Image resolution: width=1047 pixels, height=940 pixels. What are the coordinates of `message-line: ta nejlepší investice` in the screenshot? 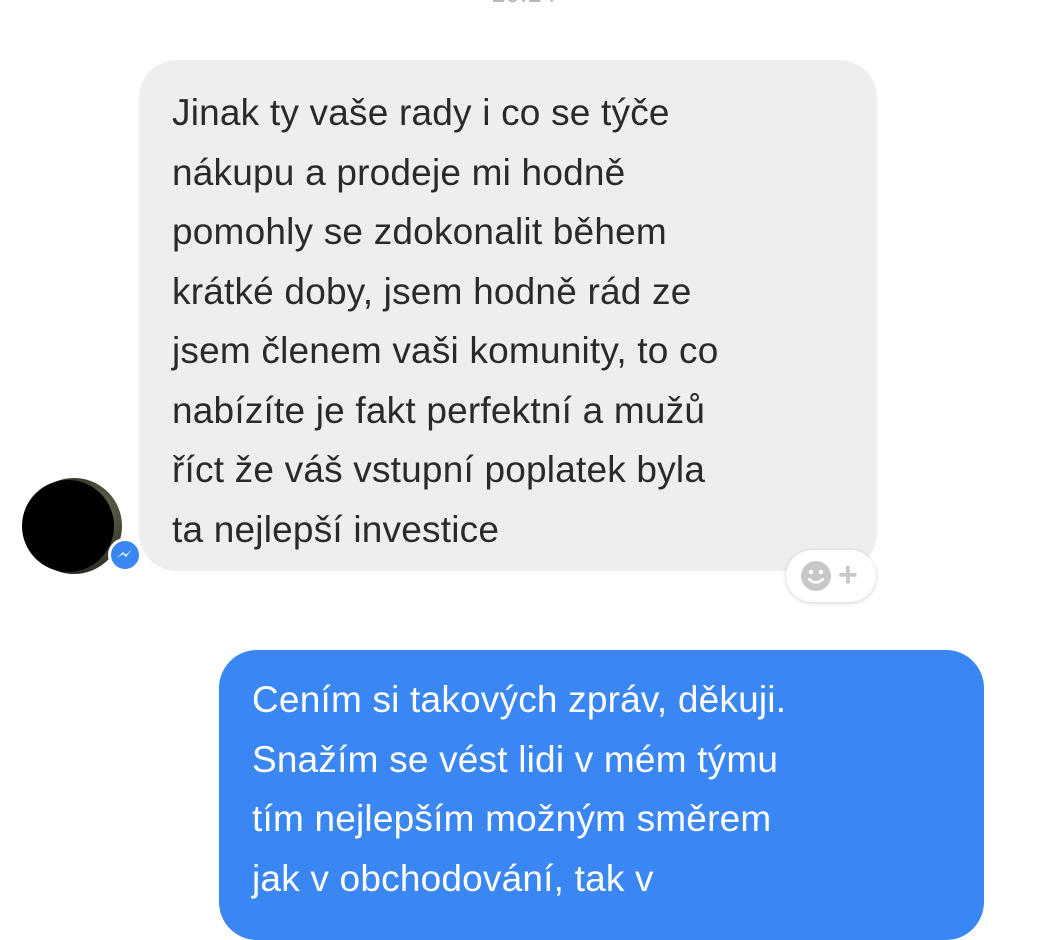 It's located at (336, 529).